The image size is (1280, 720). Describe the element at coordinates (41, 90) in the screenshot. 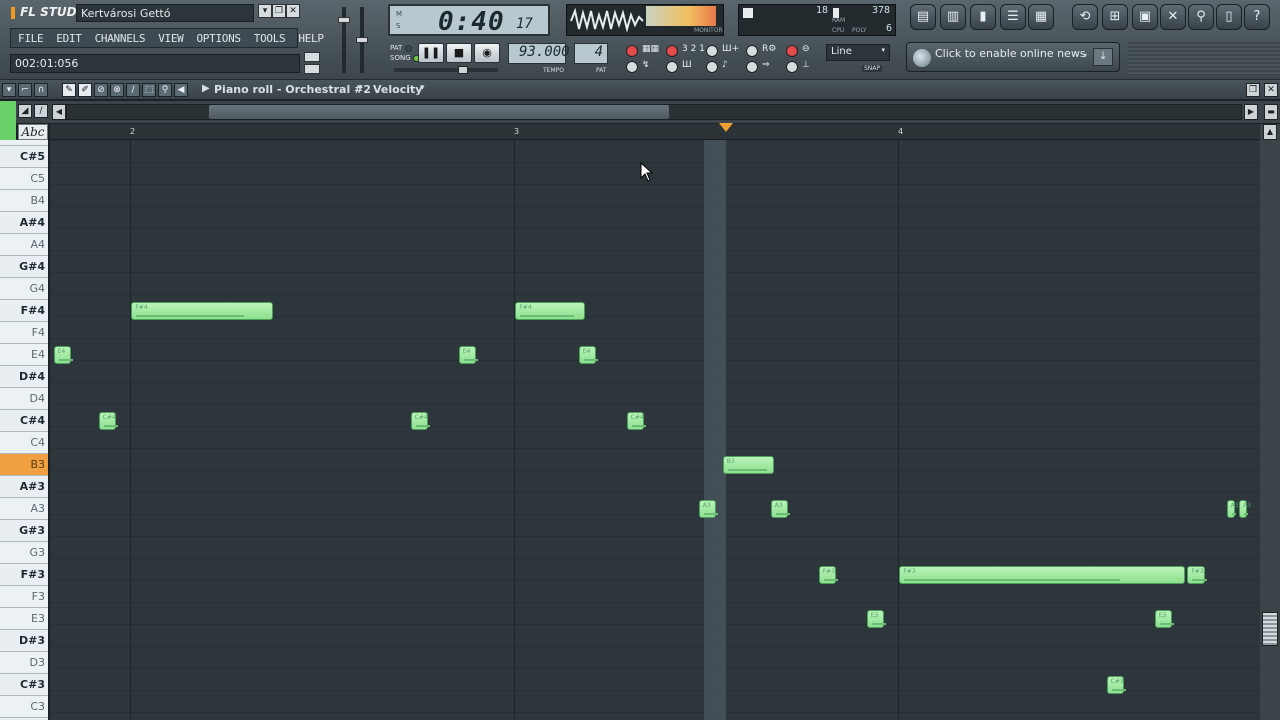

I see `snap-magnet-icon: ∩` at that location.